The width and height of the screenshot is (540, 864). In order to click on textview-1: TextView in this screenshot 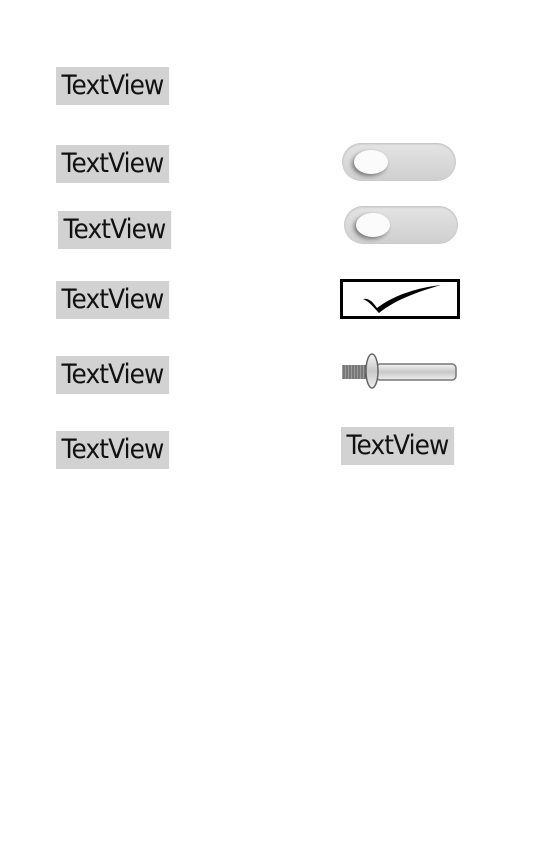, I will do `click(112, 86)`.